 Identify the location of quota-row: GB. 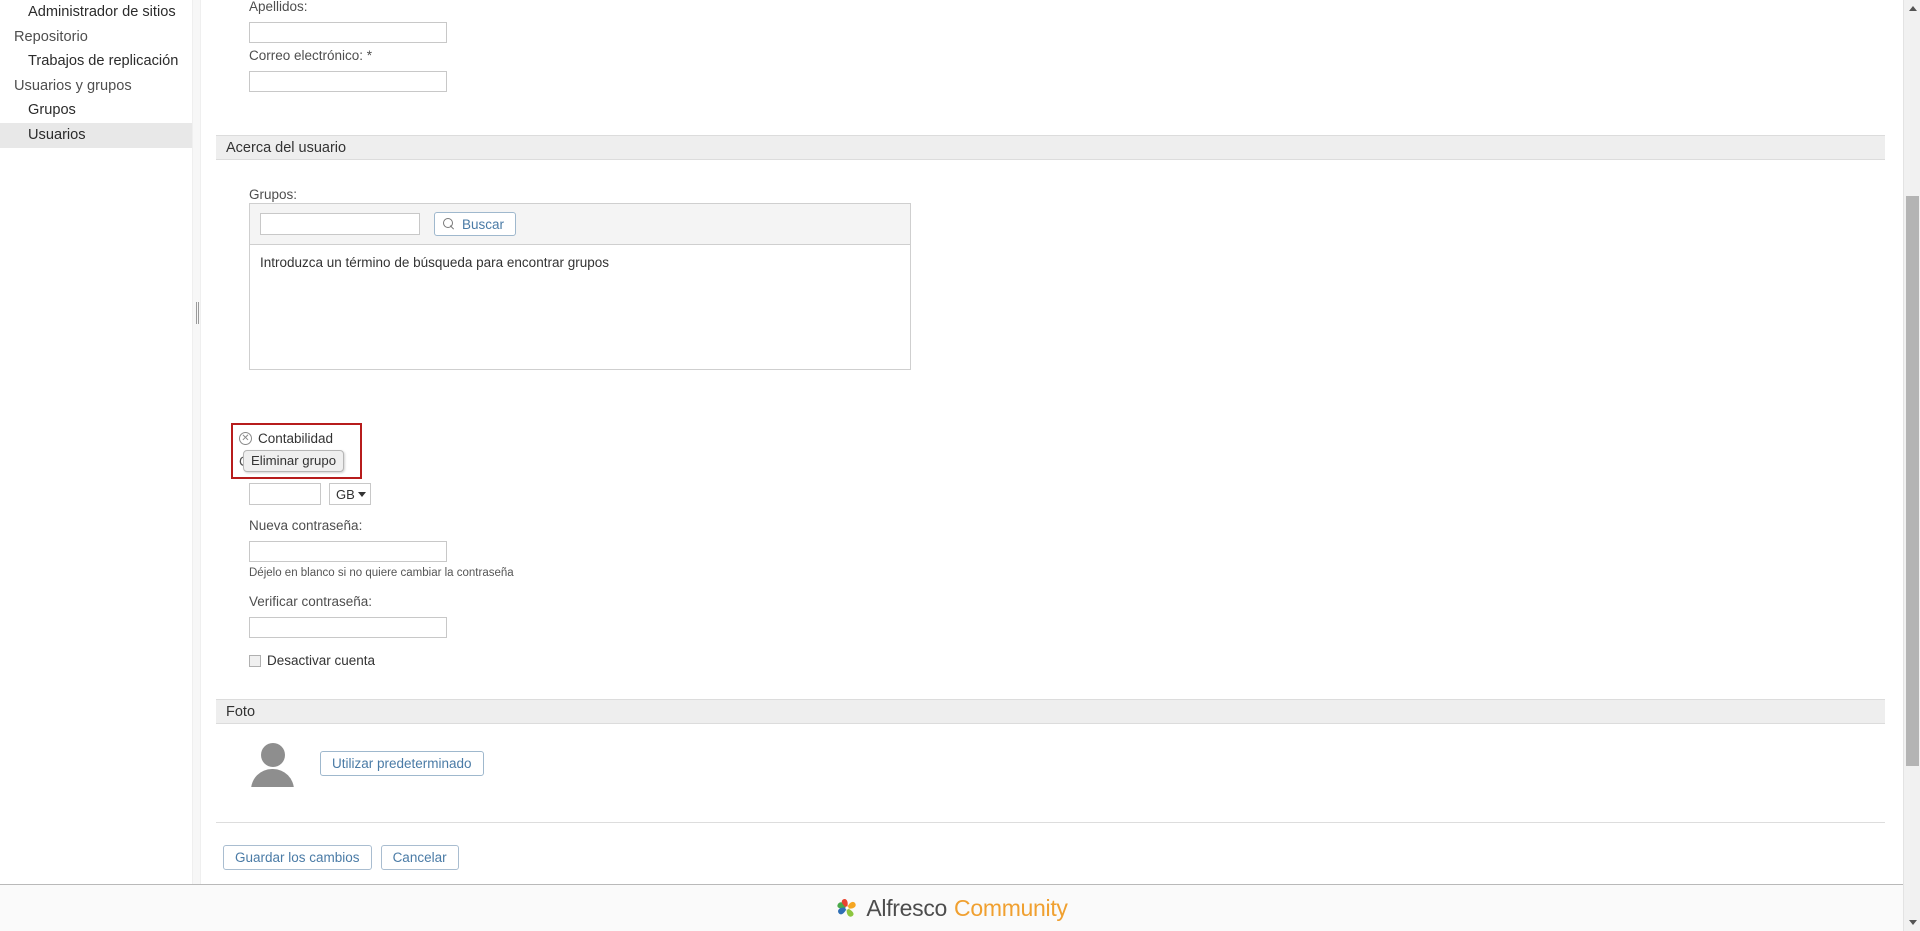
(310, 494).